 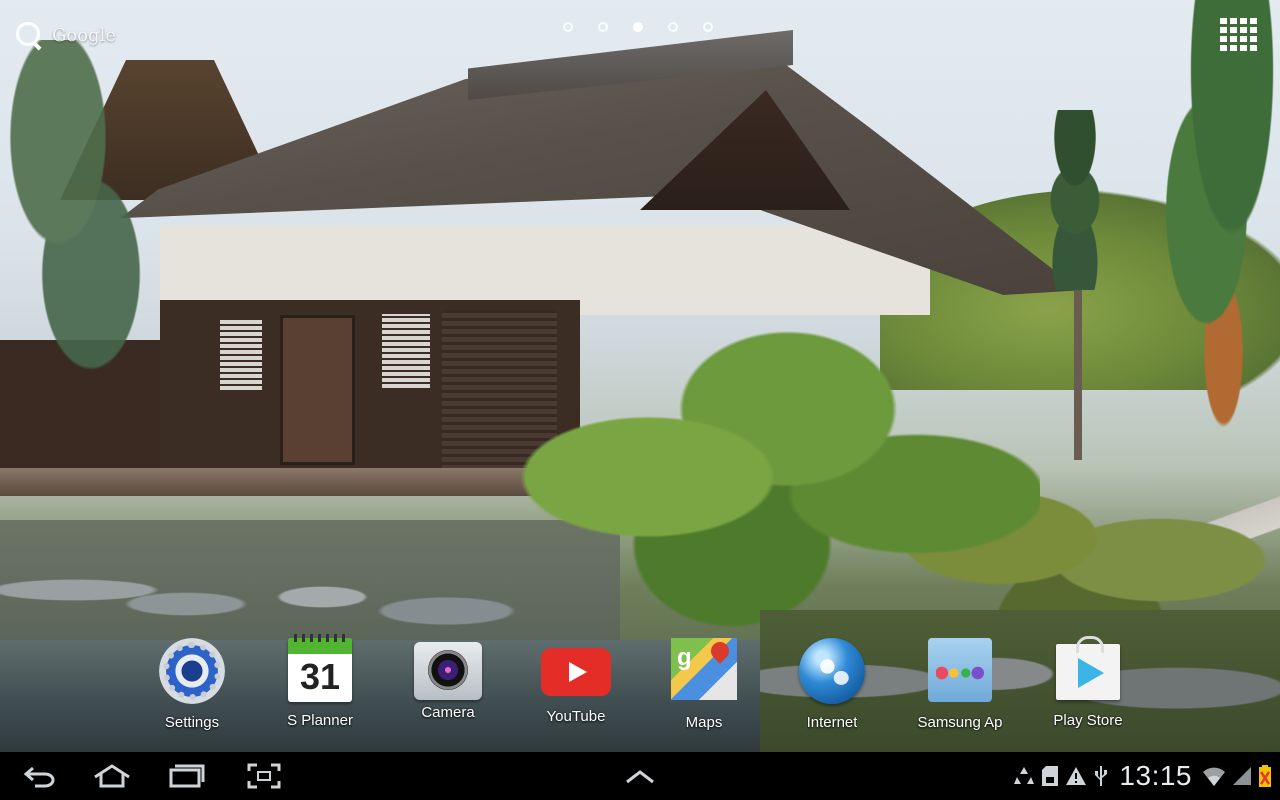 I want to click on screenshot-button, so click(x=264, y=776).